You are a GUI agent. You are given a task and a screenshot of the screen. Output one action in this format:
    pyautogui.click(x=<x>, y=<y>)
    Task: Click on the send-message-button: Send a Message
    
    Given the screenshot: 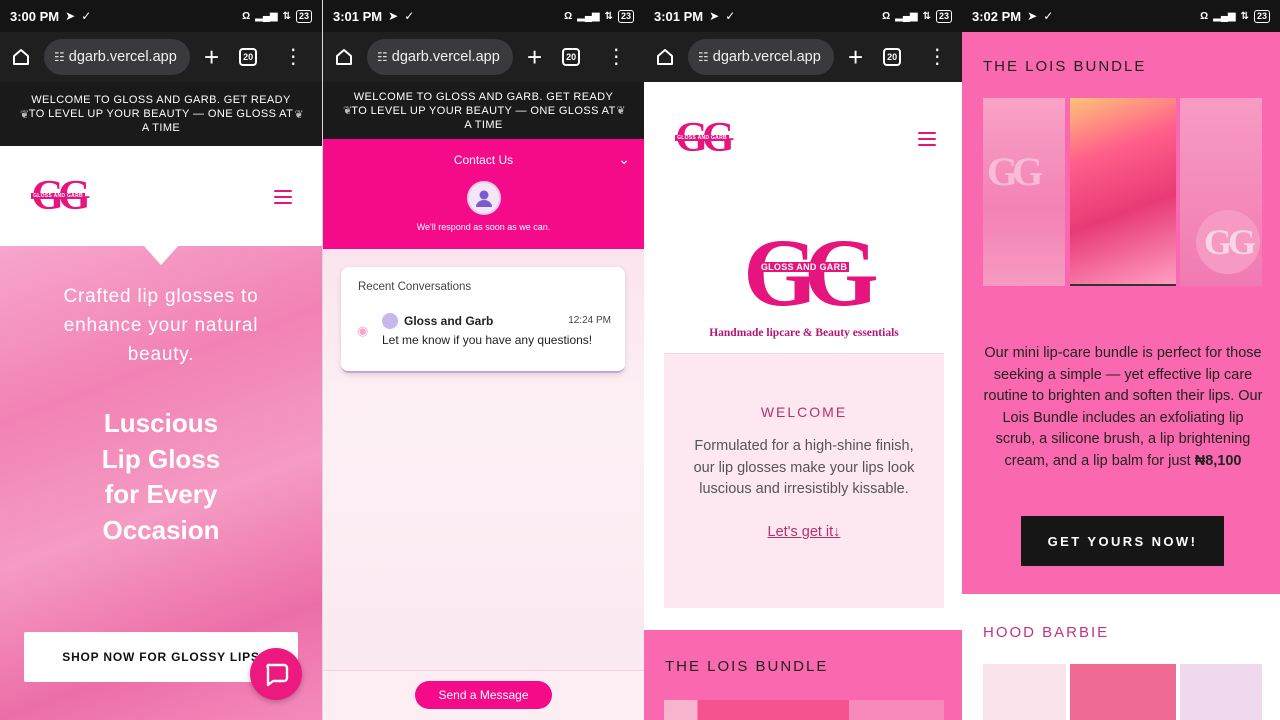 What is the action you would take?
    pyautogui.click(x=483, y=695)
    